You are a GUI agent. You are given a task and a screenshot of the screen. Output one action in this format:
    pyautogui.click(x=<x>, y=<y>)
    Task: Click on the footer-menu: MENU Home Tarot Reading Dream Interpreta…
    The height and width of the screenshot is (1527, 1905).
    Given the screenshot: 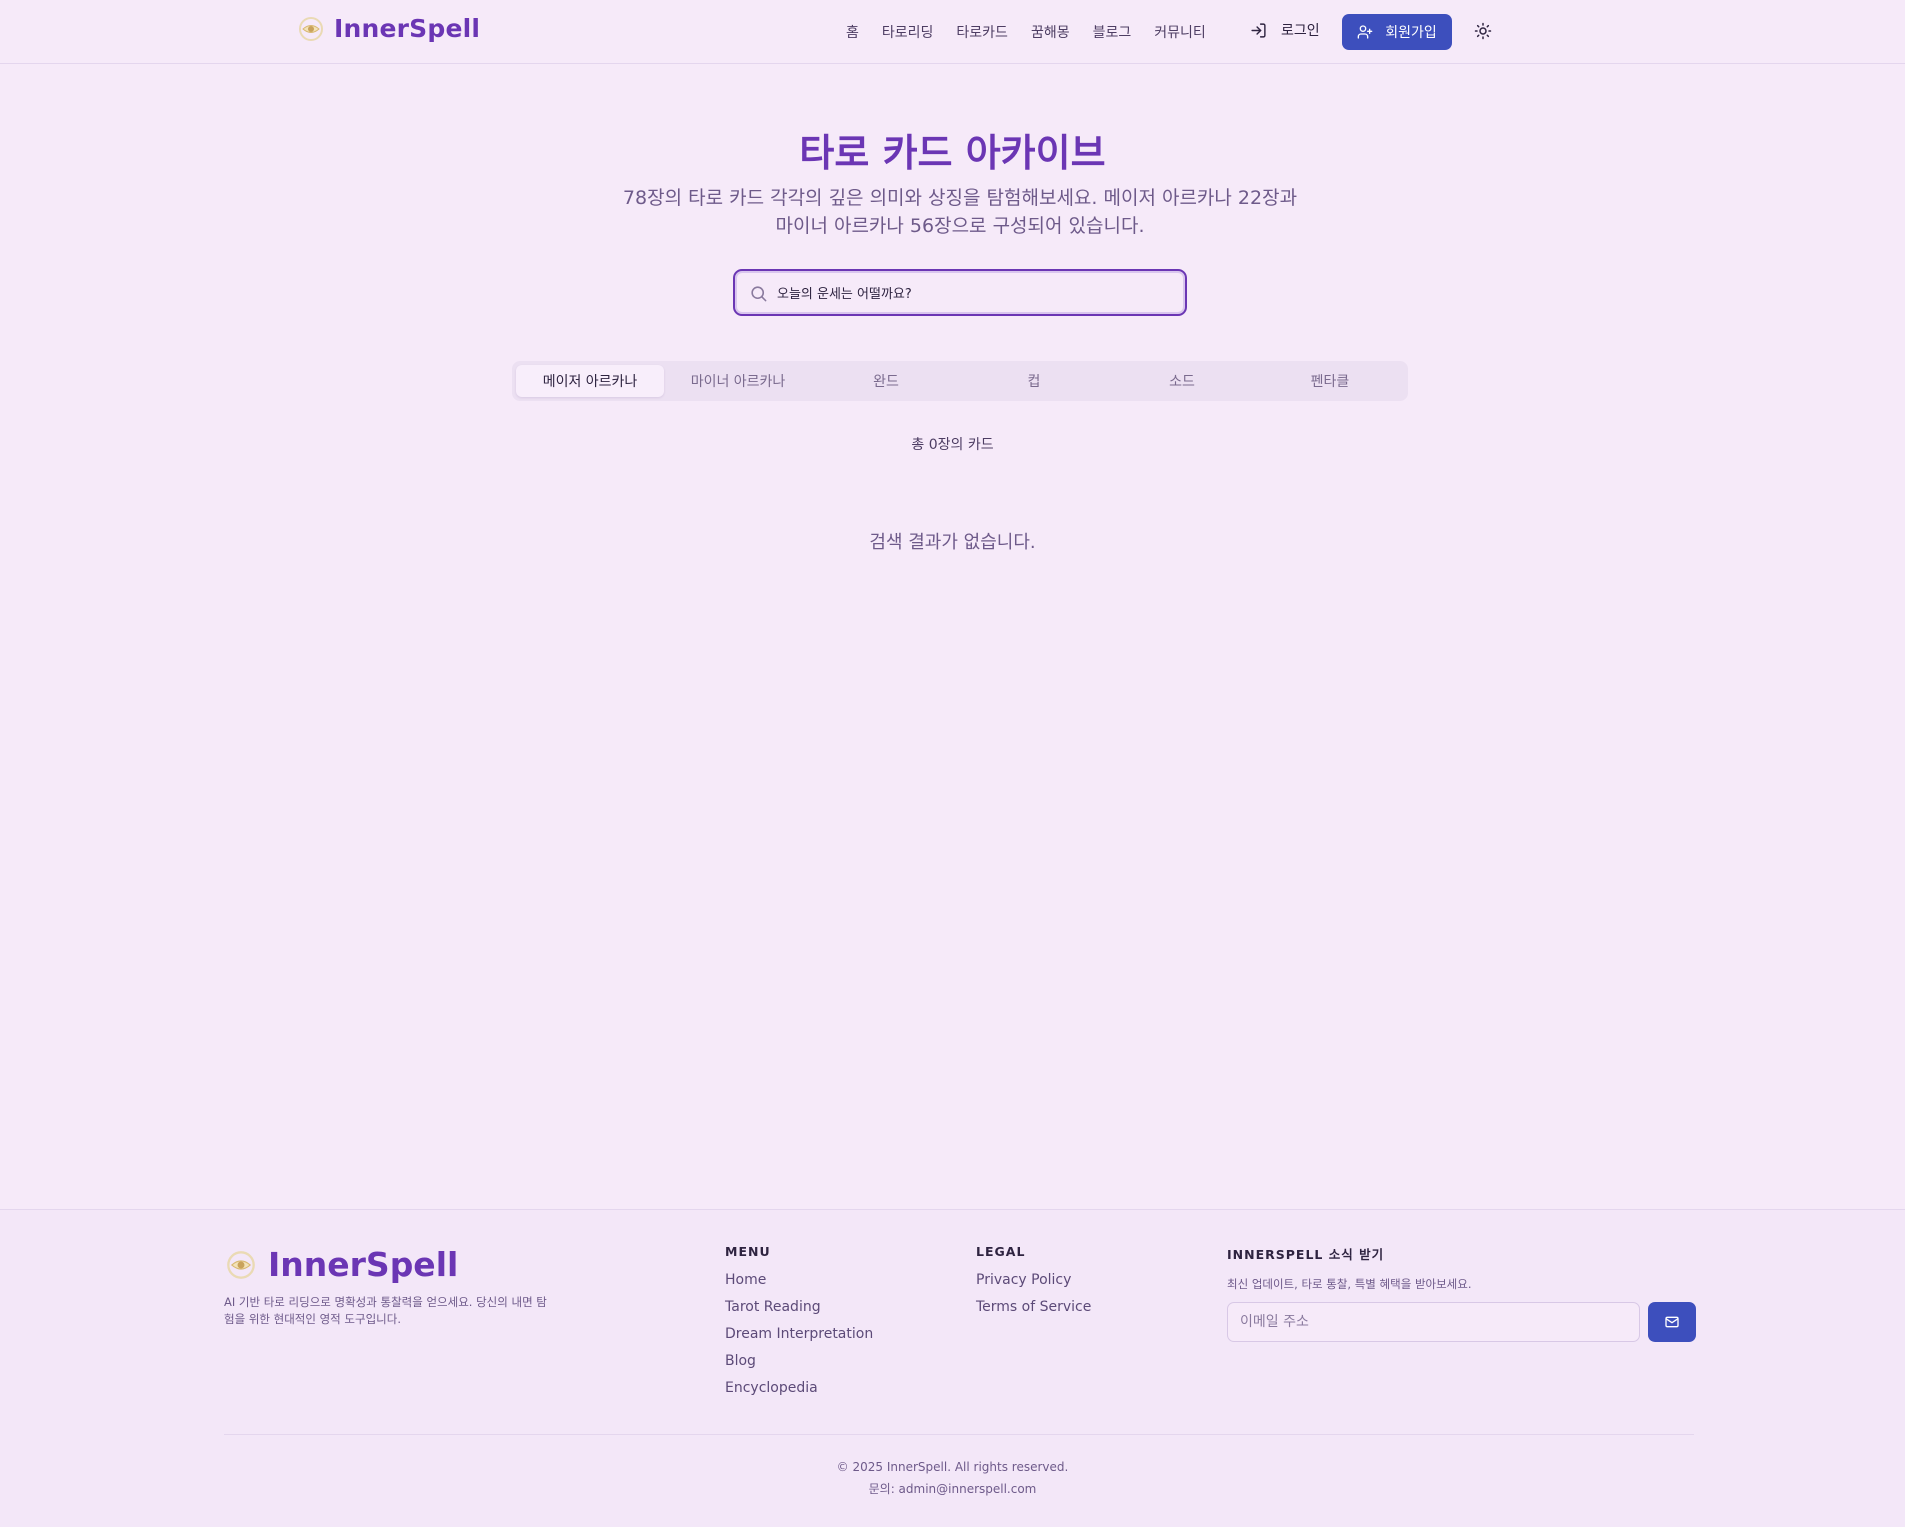 What is the action you would take?
    pyautogui.click(x=799, y=1325)
    